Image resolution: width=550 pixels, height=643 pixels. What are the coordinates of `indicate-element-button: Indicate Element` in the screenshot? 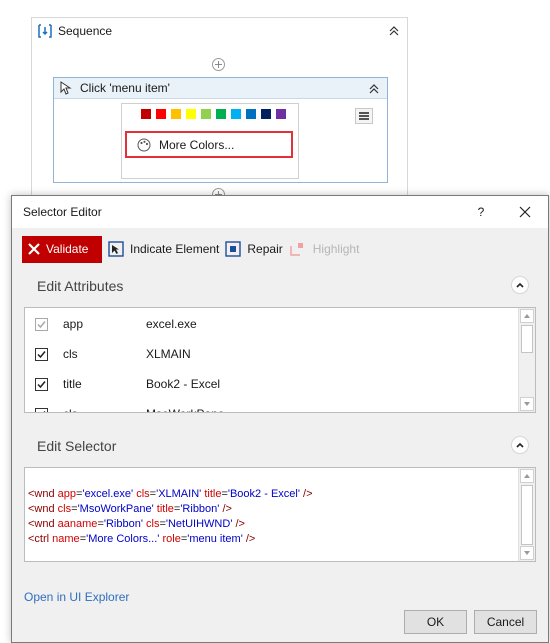 It's located at (163, 249).